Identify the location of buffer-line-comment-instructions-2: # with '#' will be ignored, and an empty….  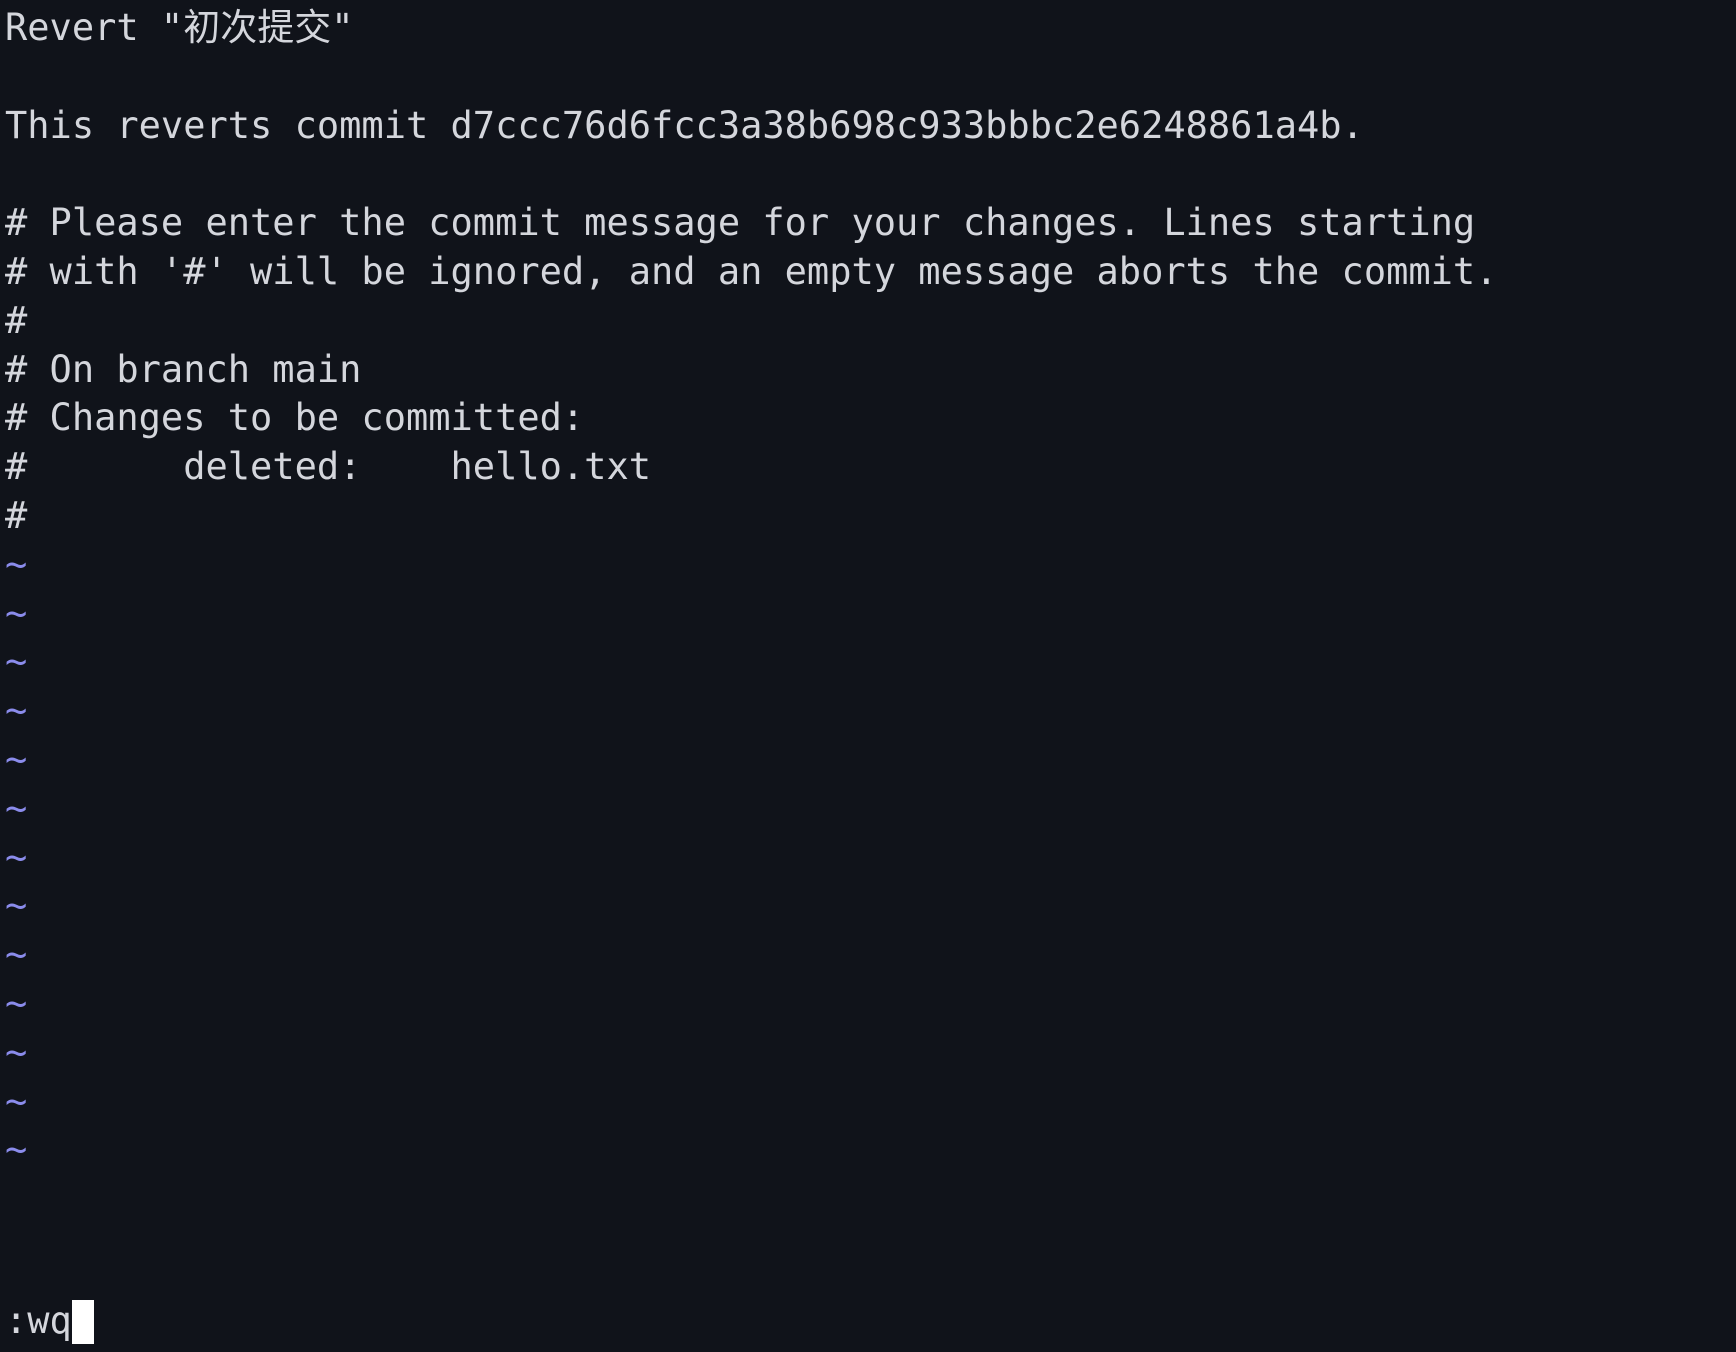
(751, 271).